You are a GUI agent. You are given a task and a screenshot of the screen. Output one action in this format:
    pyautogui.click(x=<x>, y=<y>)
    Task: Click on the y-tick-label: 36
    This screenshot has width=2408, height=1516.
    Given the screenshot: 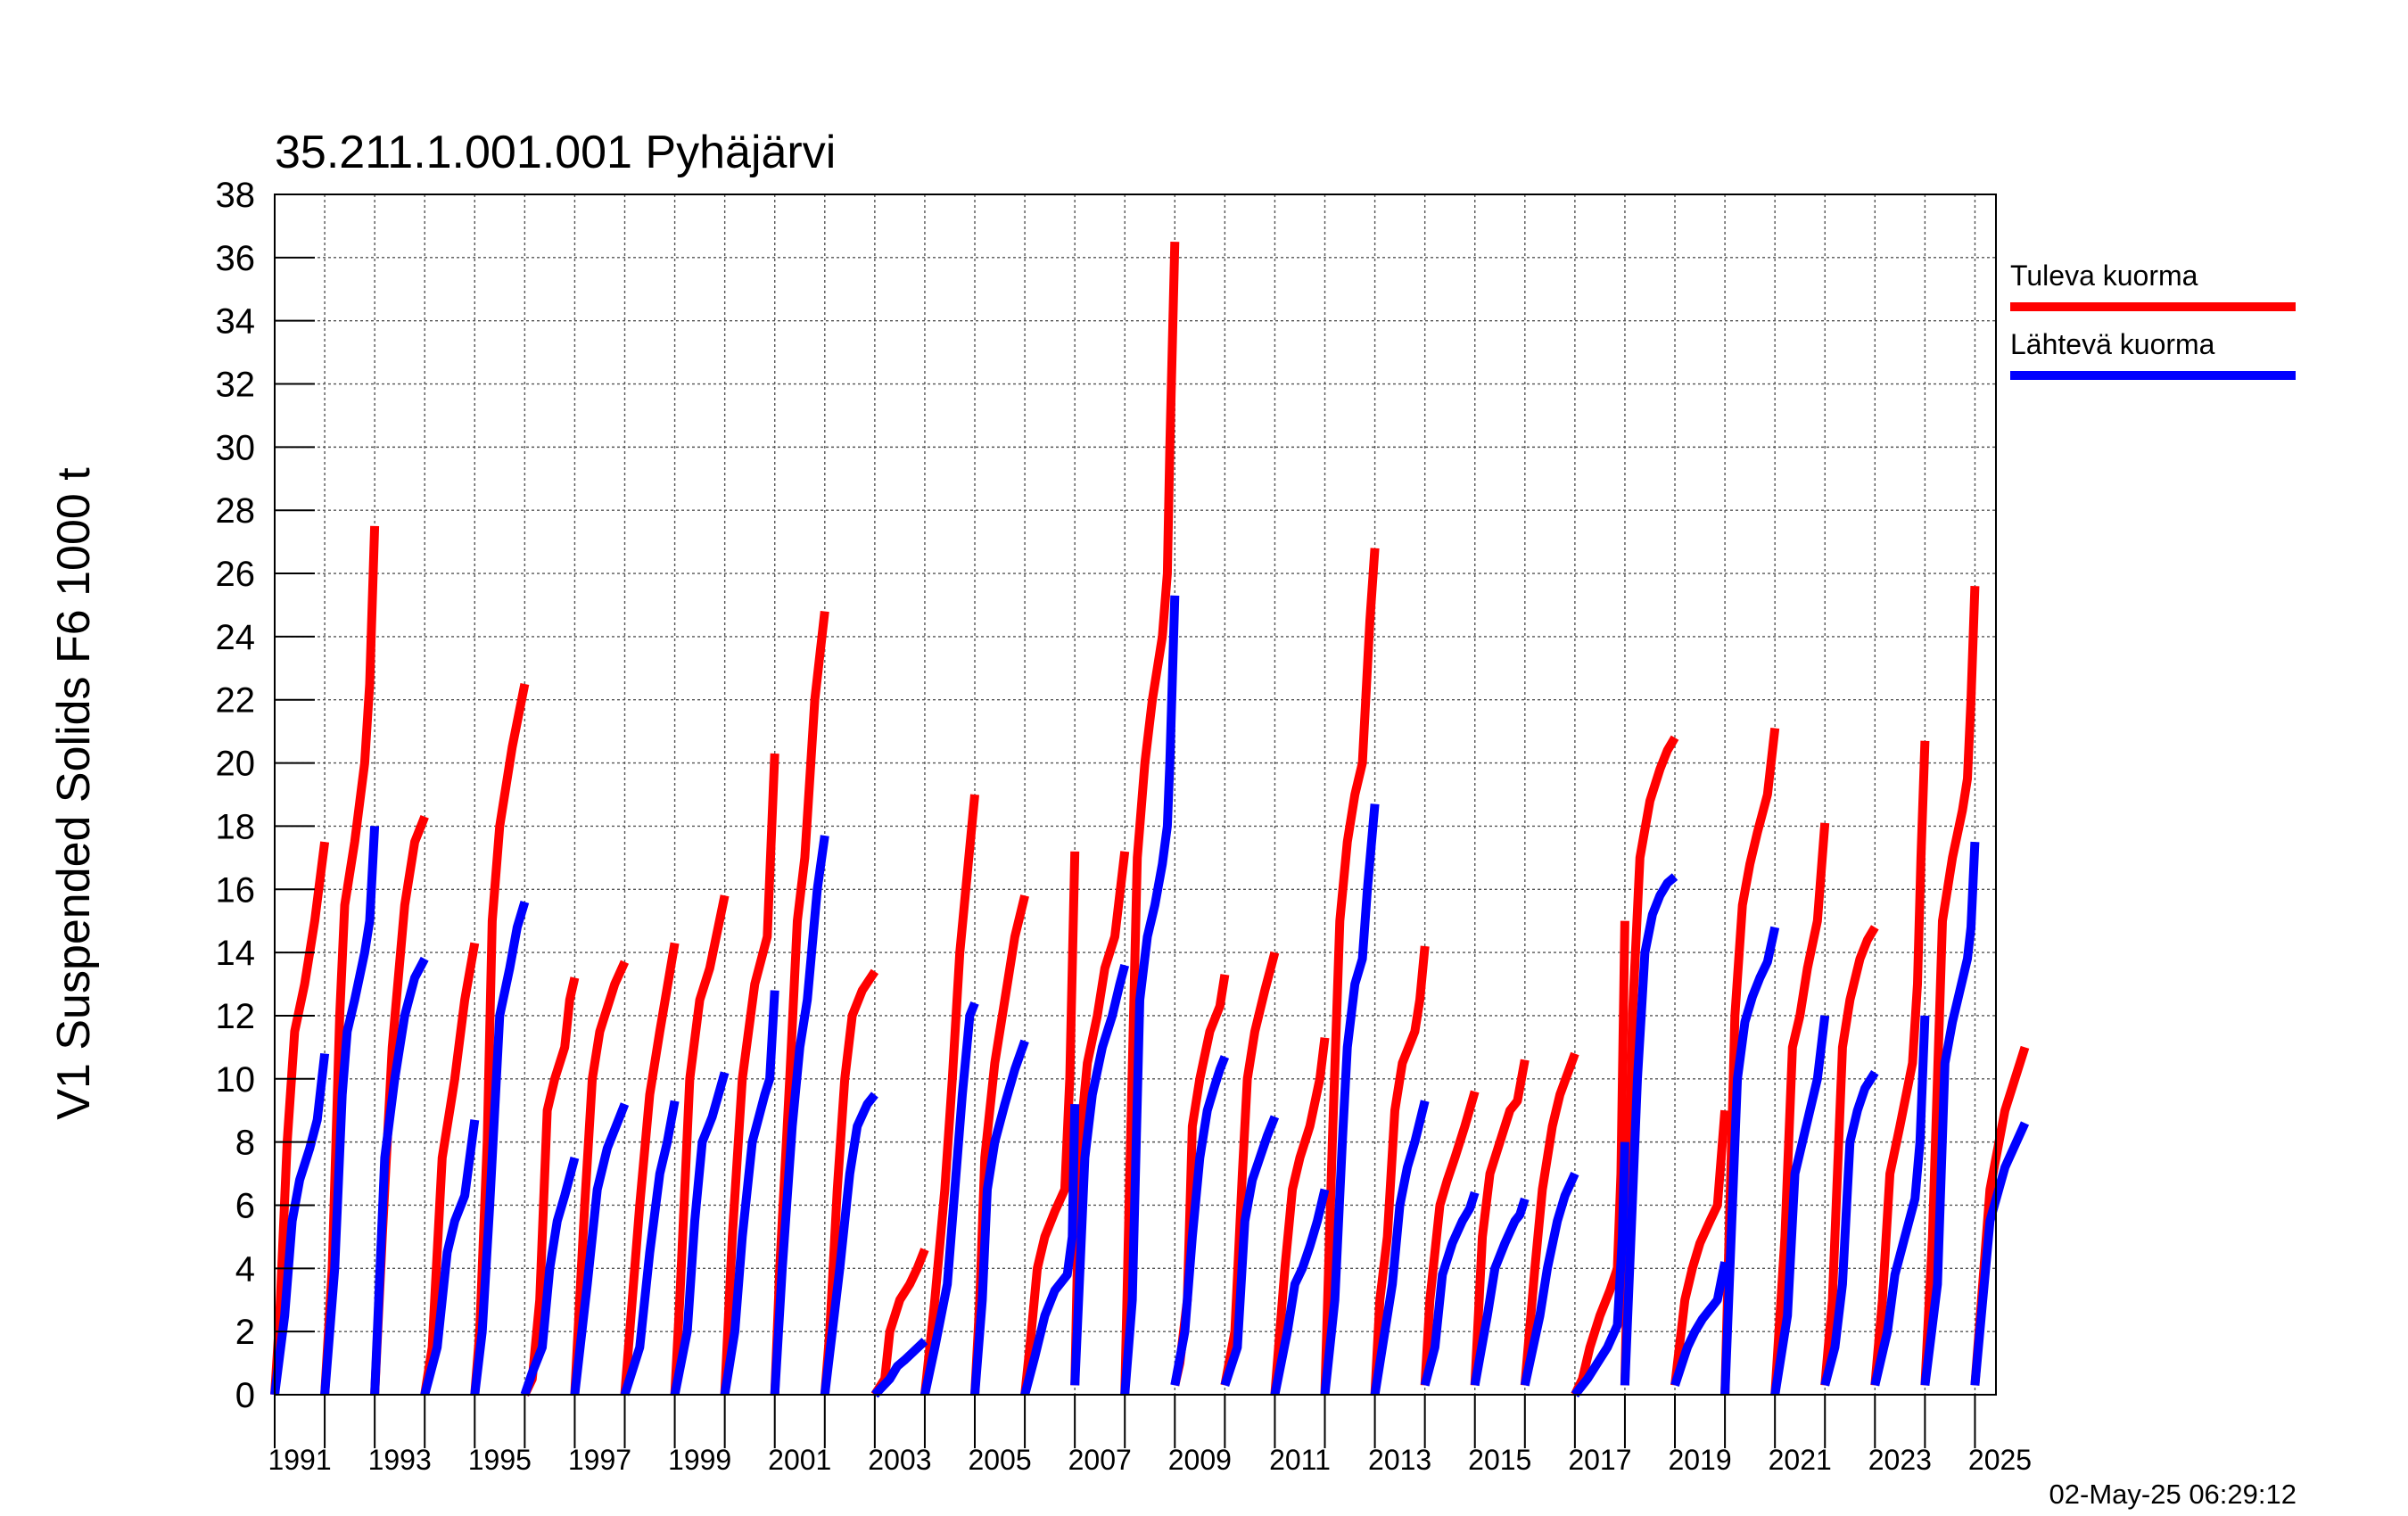 What is the action you would take?
    pyautogui.click(x=236, y=258)
    